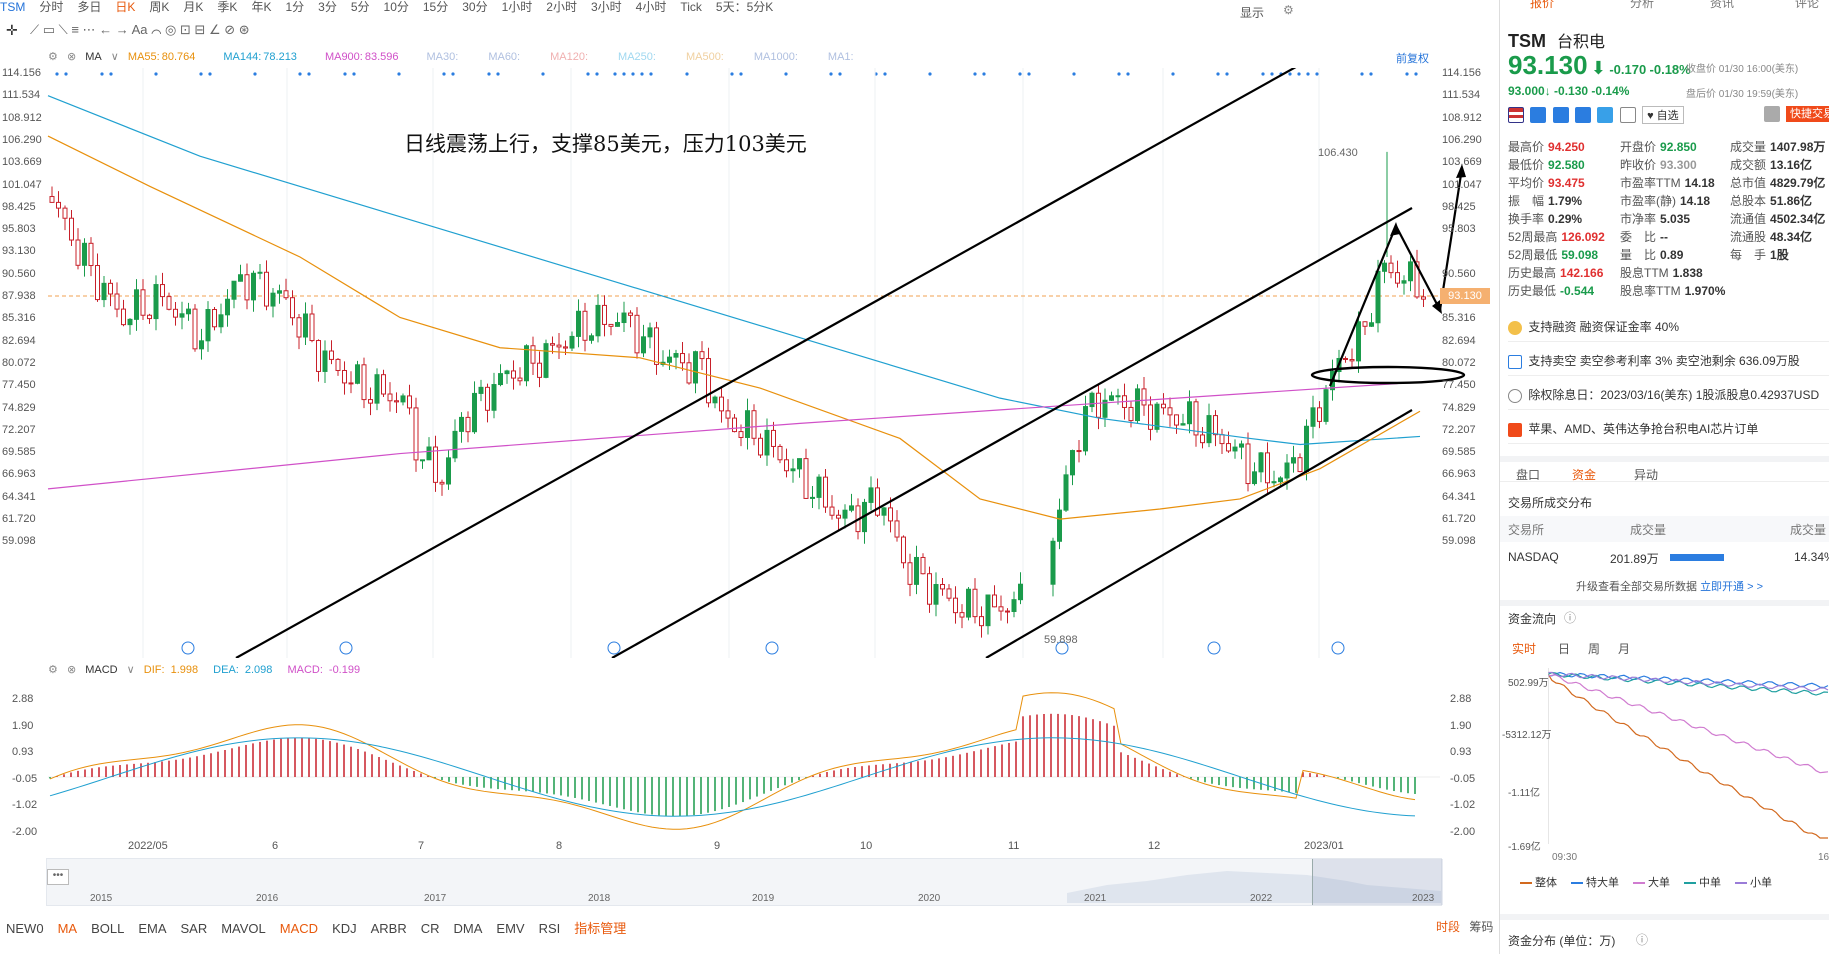 The width and height of the screenshot is (1829, 954). I want to click on indicator-tab: KDJ, so click(344, 928).